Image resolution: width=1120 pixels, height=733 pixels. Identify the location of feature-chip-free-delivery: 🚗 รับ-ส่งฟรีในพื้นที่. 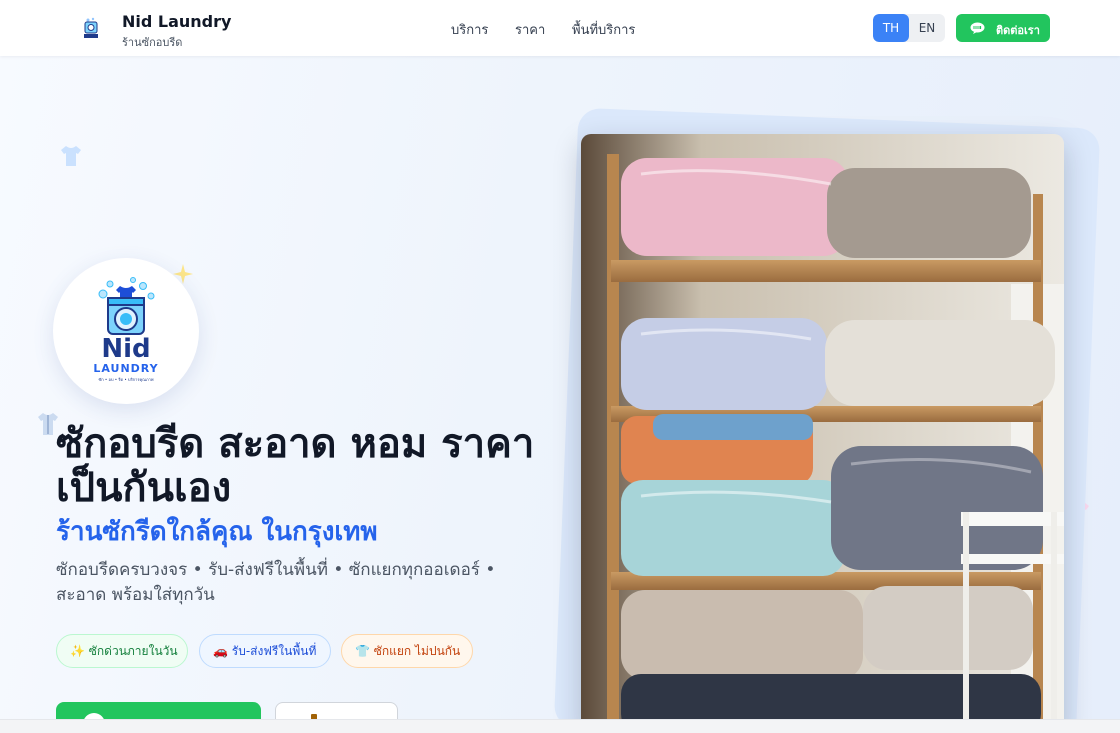
(265, 651).